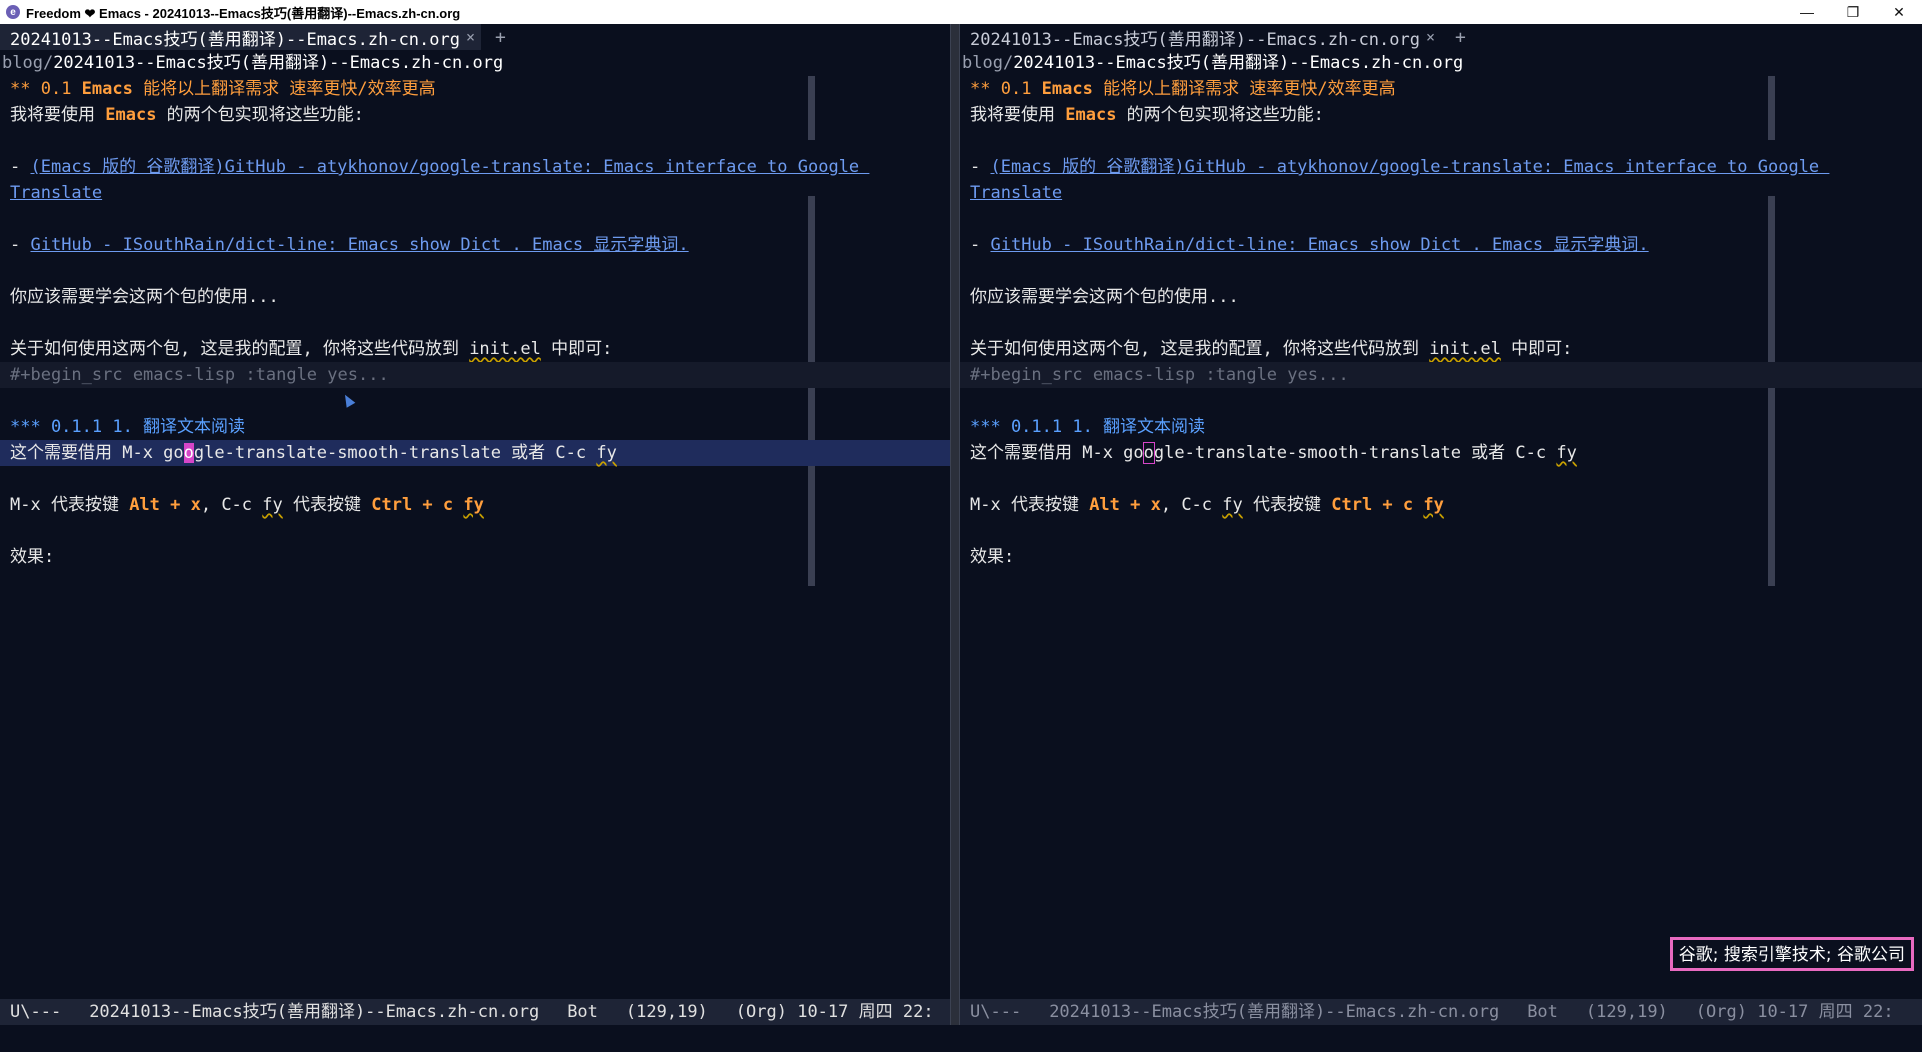 Image resolution: width=1922 pixels, height=1052 pixels. I want to click on text-cursor: o, so click(188, 453).